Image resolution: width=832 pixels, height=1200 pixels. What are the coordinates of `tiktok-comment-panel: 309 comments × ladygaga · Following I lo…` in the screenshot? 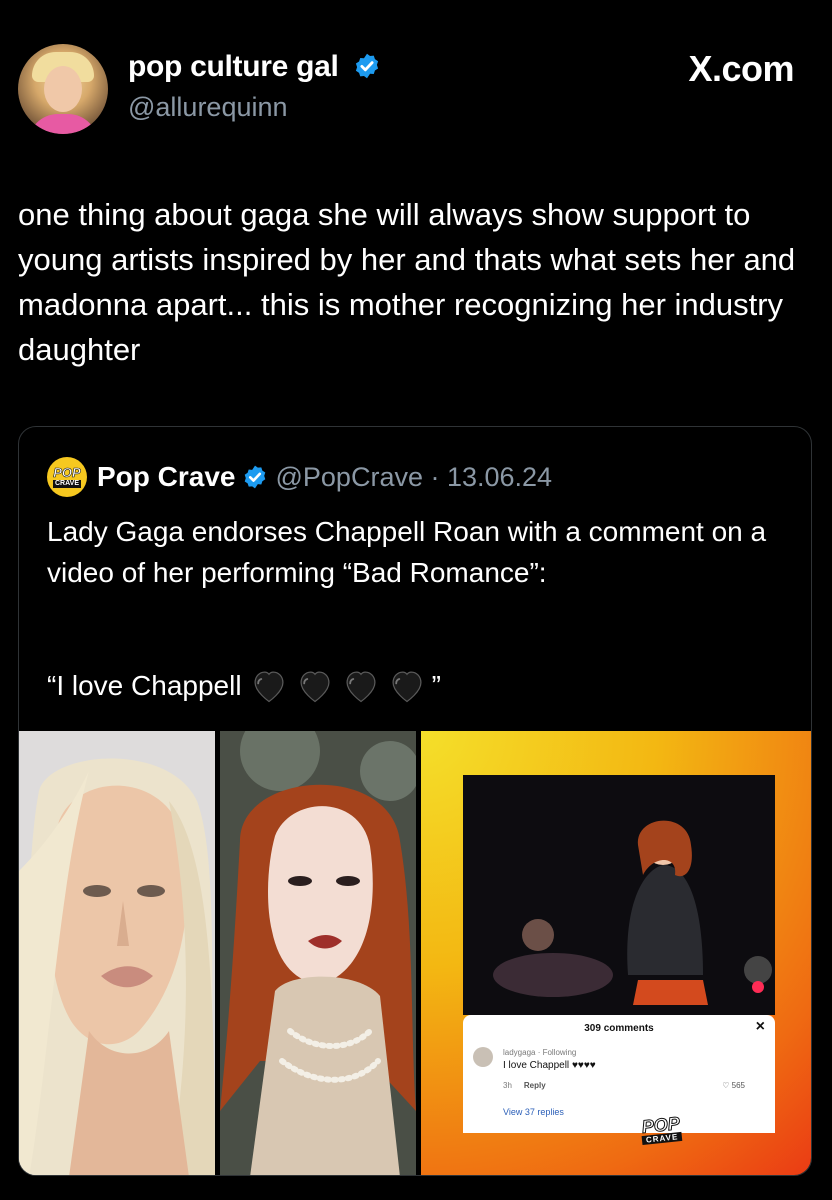 It's located at (619, 1074).